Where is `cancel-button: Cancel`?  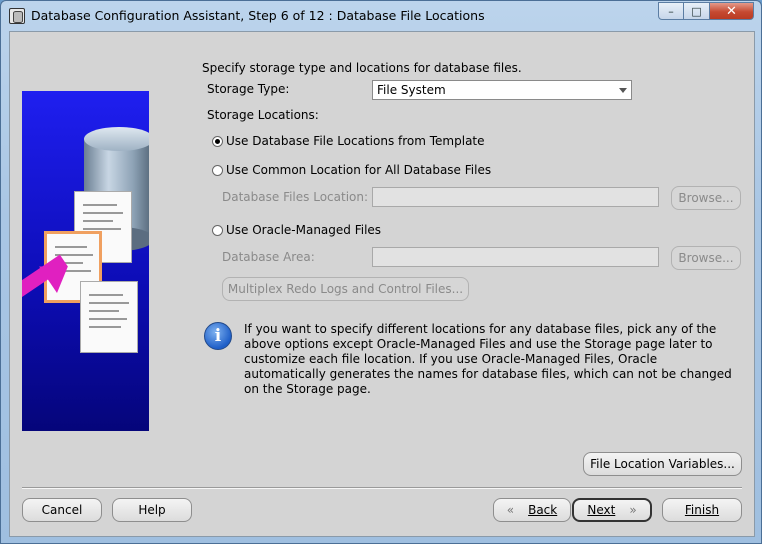
cancel-button: Cancel is located at coordinates (62, 510).